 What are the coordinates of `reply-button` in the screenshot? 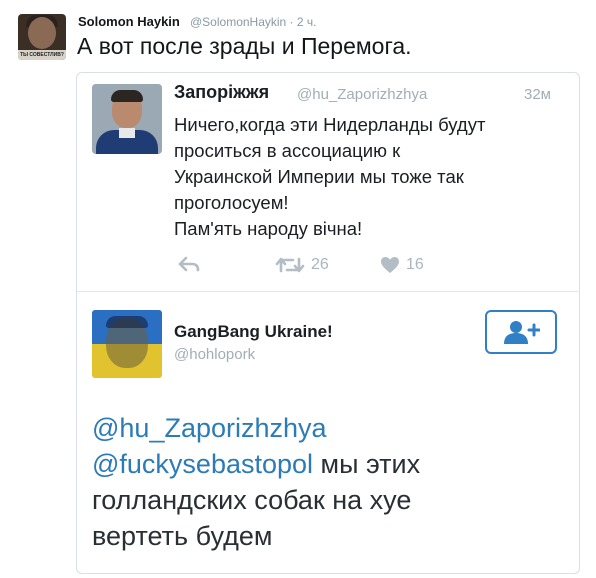 It's located at (189, 264).